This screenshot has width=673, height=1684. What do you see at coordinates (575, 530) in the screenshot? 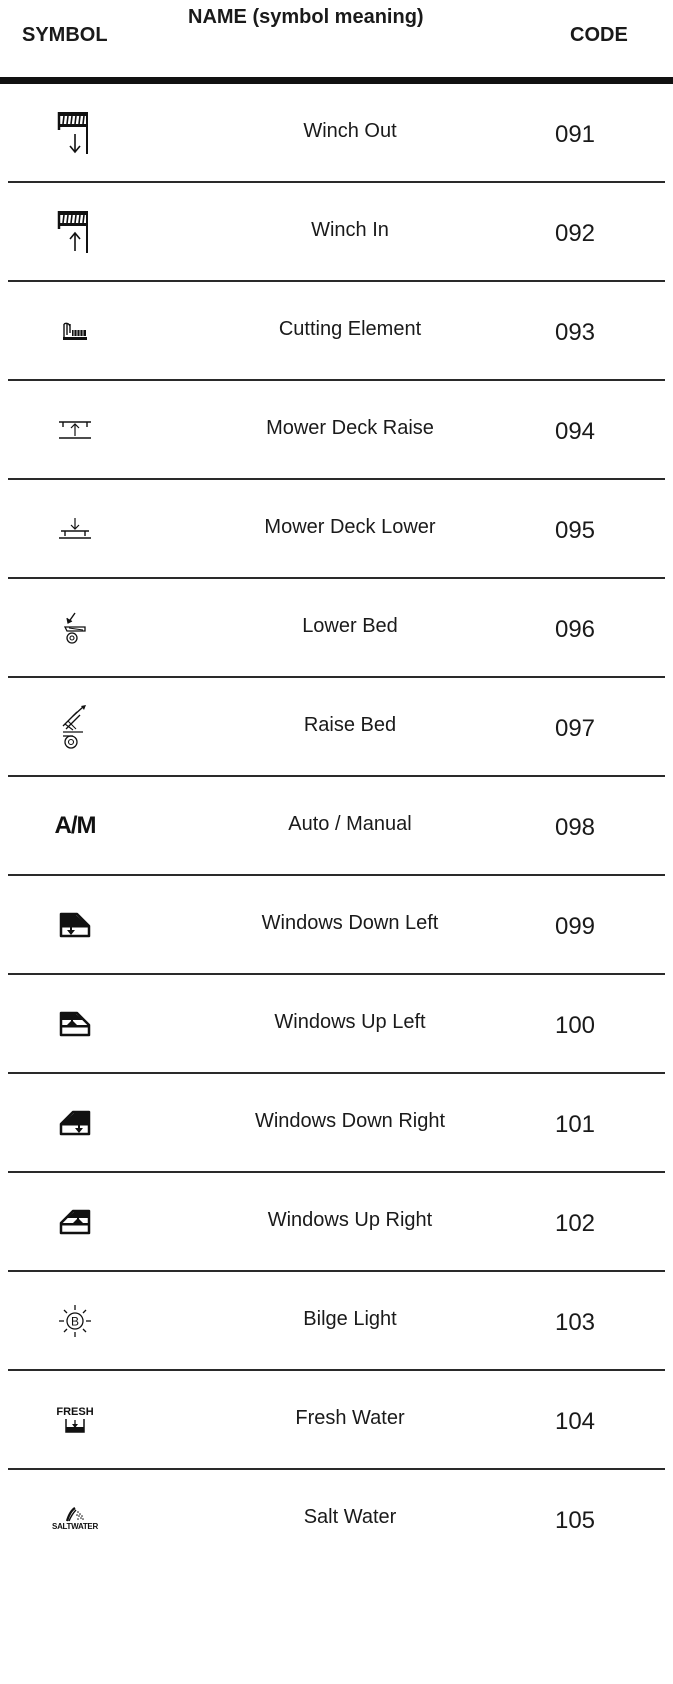
I see `symbol-code: 095` at bounding box center [575, 530].